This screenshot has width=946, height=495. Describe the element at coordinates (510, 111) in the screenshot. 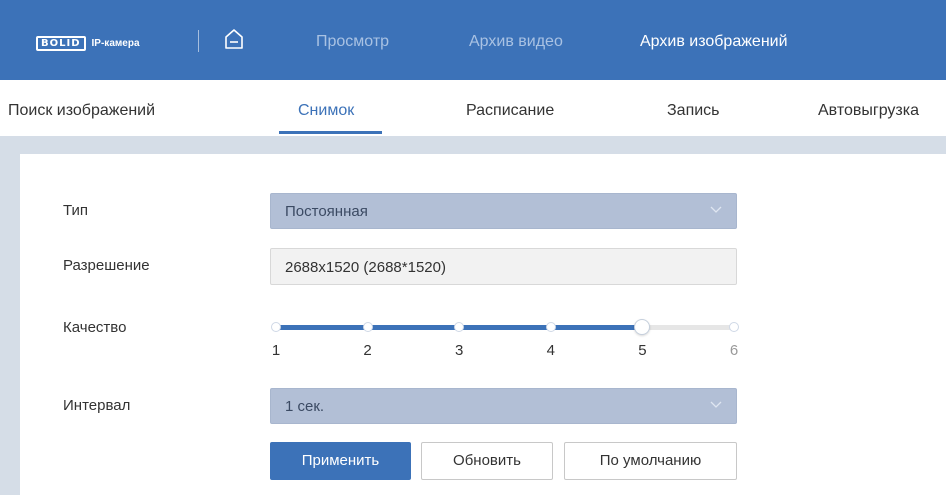

I see `tab-schedule: Расписание` at that location.